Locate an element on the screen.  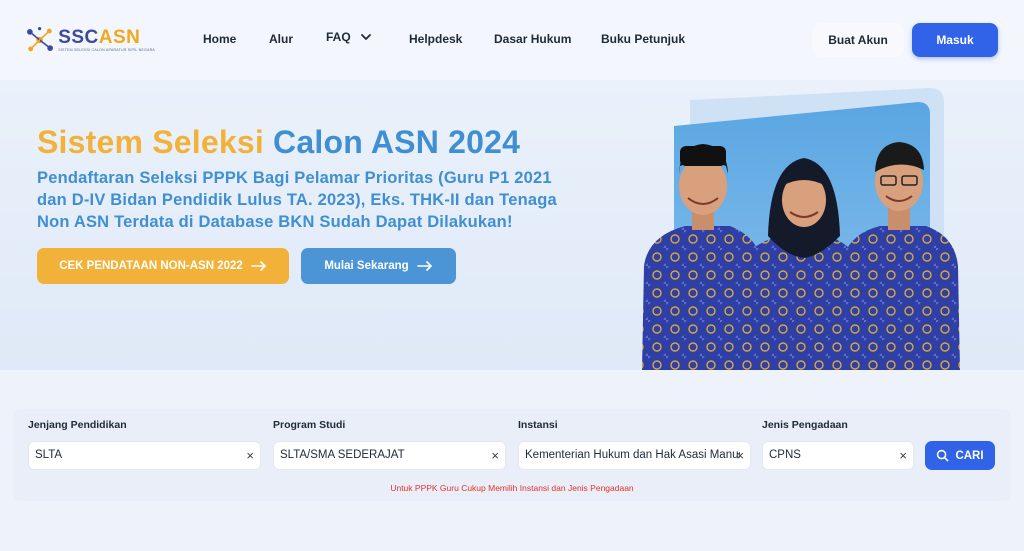
prodi-value: SLTA/SMA SEDERAJAT is located at coordinates (342, 455).